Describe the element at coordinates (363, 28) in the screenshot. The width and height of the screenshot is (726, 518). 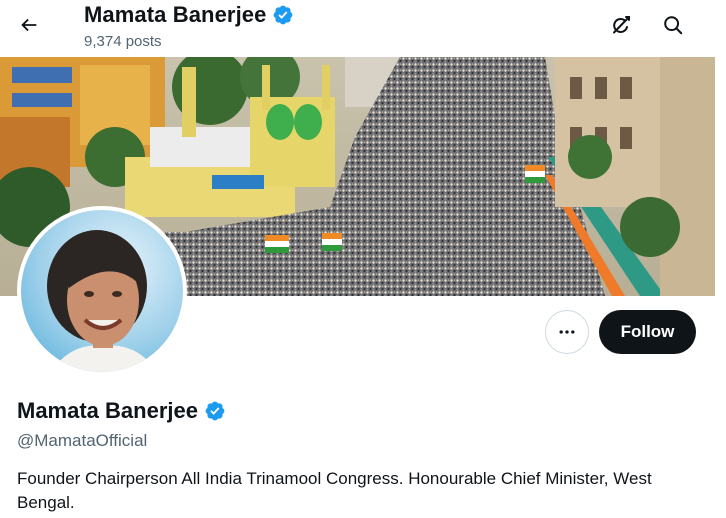
I see `profile-top-bar: Mamata Banerjee 9,374 posts` at that location.